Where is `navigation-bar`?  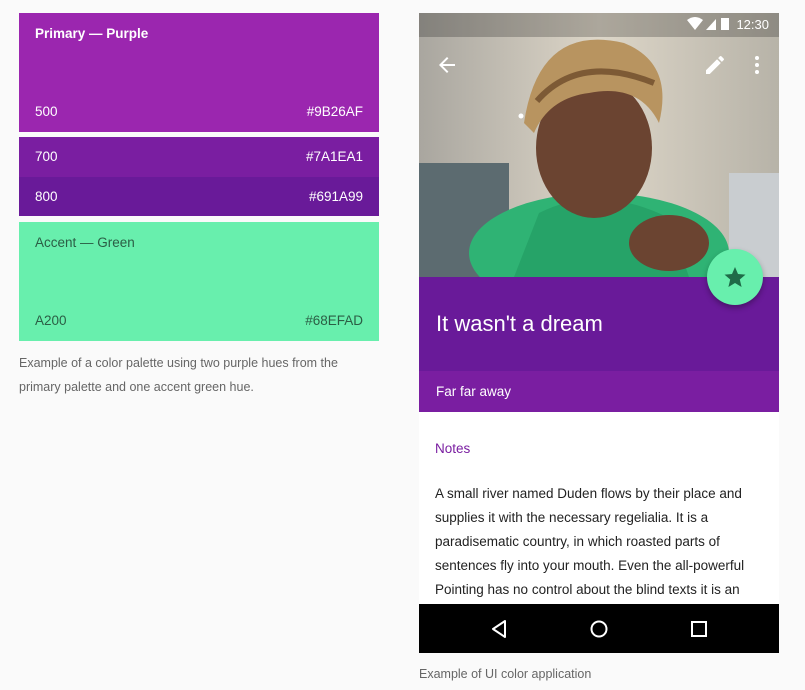
navigation-bar is located at coordinates (599, 628).